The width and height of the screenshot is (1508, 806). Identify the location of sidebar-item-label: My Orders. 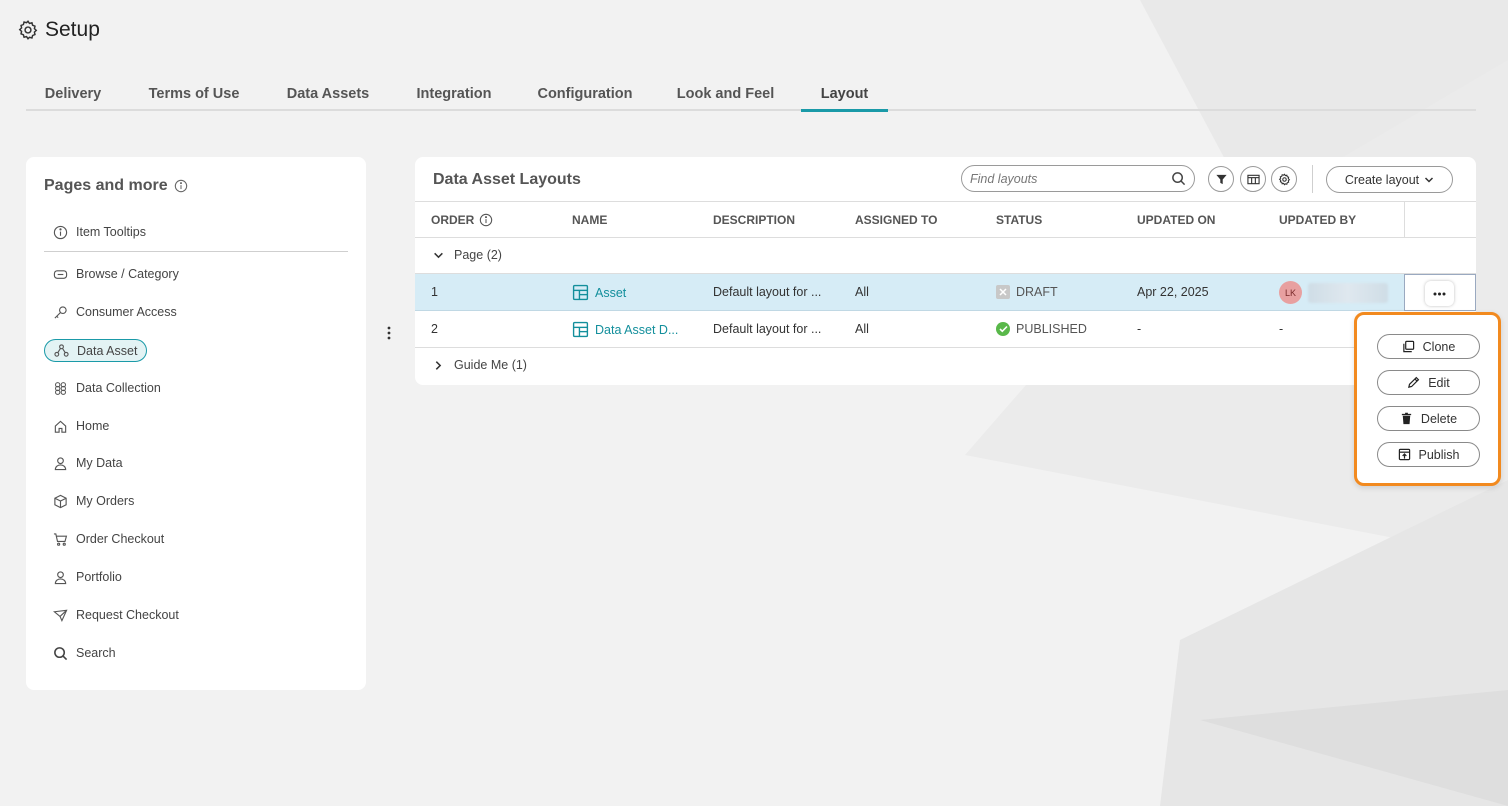
(105, 501).